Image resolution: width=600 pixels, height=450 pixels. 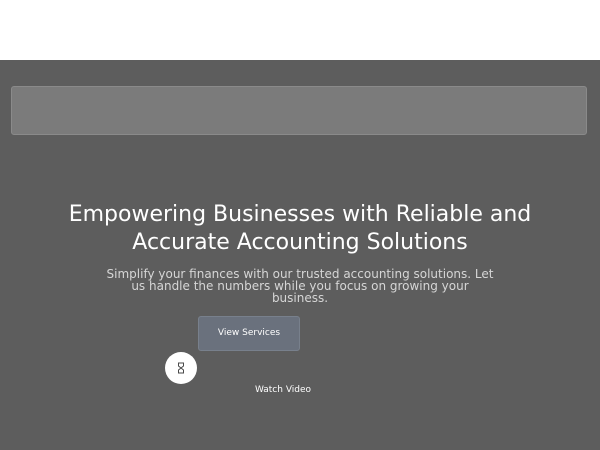 I want to click on navigation-placeholder-bar, so click(x=299, y=110).